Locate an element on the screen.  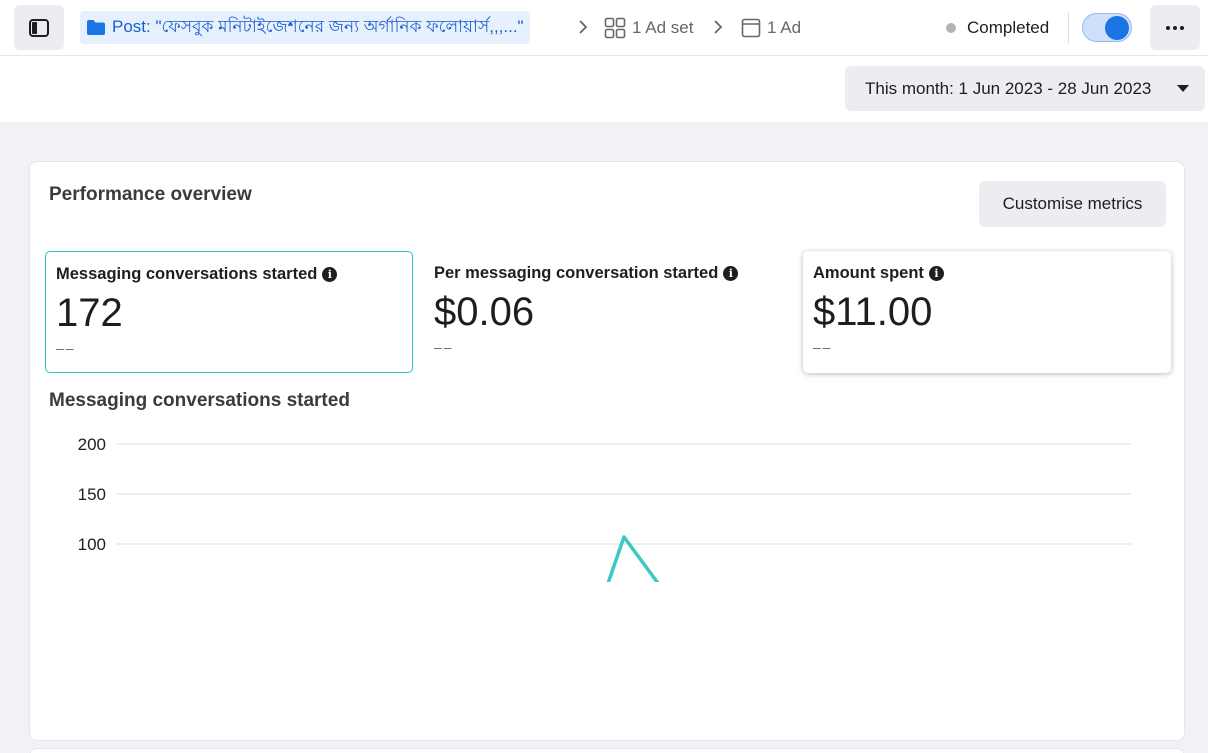
date-range-bar: This month: 1 Jun 2023 - 28 Jun 2023 is located at coordinates (604, 89).